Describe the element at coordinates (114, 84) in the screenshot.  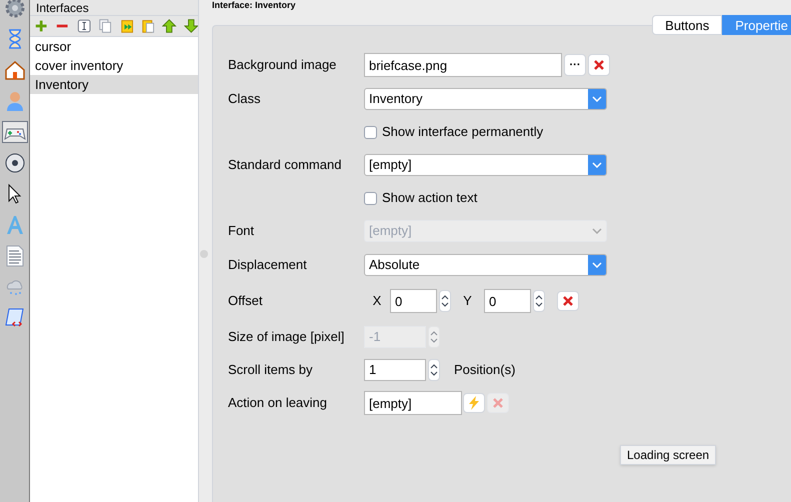
I see `list-item: Inventory` at that location.